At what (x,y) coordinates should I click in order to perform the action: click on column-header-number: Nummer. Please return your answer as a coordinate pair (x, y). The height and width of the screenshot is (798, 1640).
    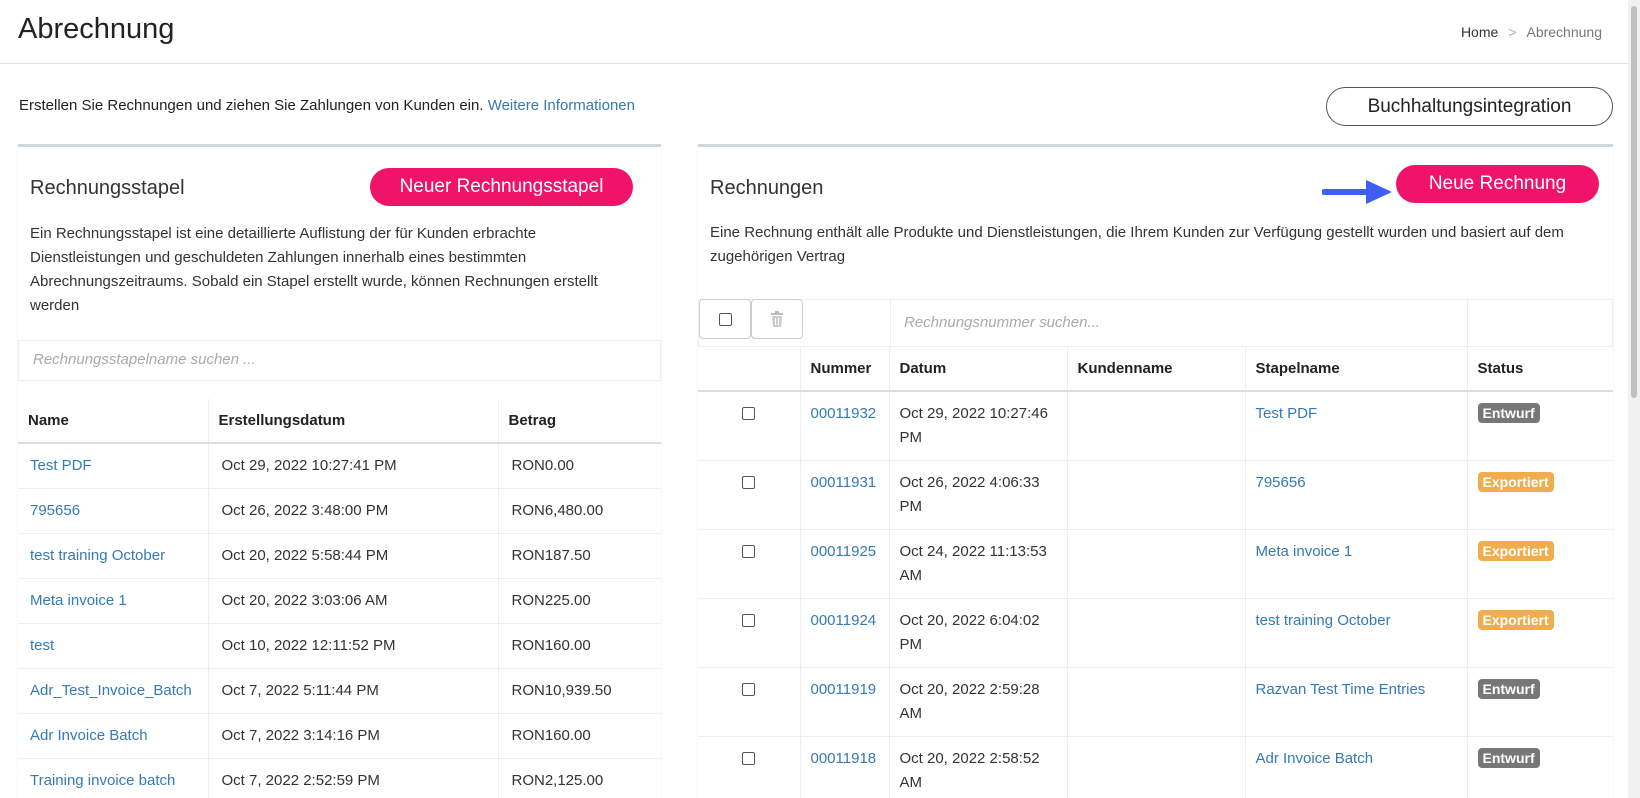
    Looking at the image, I should click on (845, 369).